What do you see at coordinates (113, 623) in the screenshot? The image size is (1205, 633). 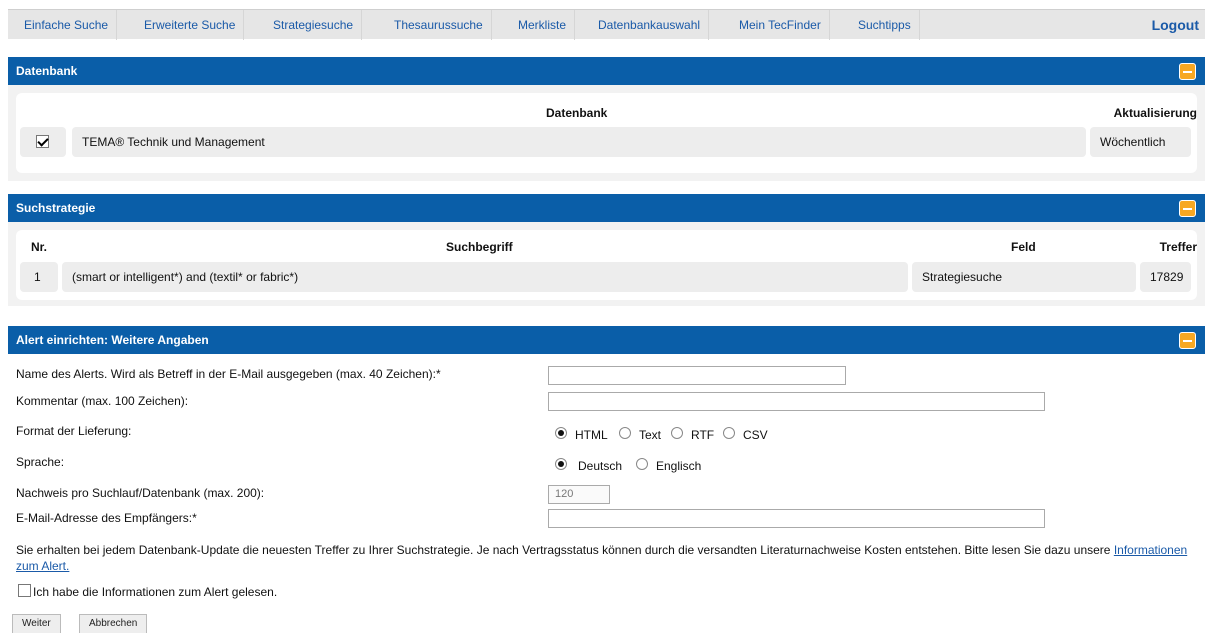 I see `cancel-button: Abbrechen` at bounding box center [113, 623].